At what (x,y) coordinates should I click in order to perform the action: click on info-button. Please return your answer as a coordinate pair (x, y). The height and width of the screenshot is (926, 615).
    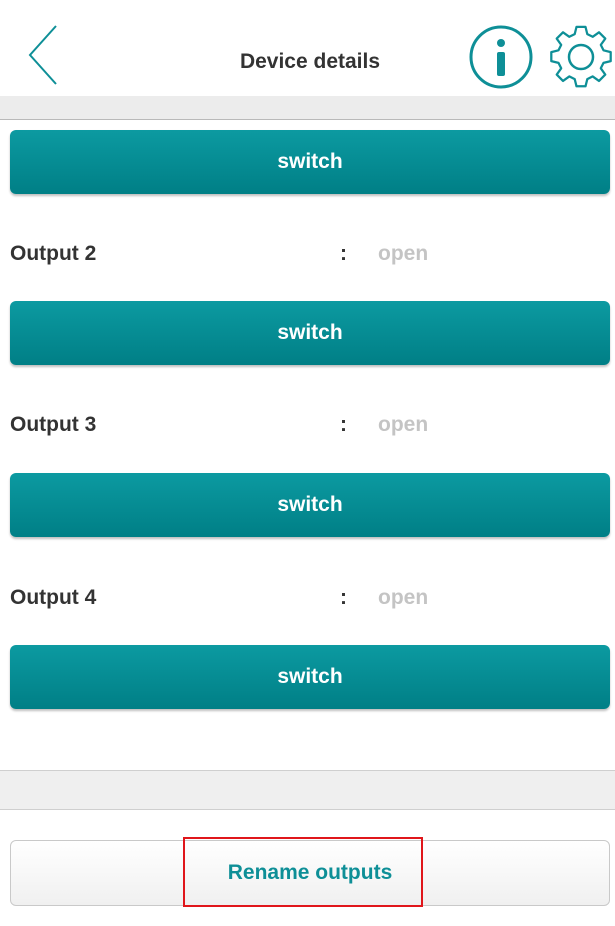
    Looking at the image, I should click on (501, 57).